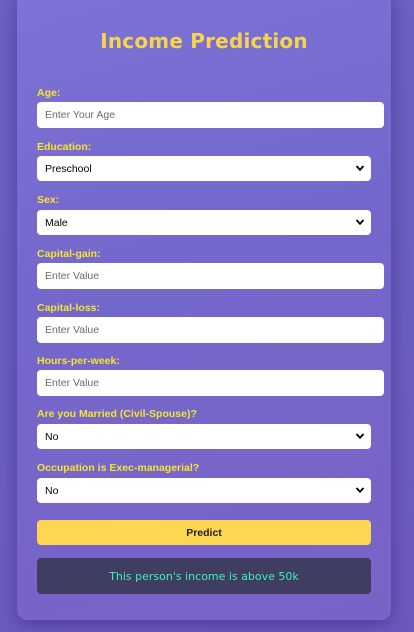 The width and height of the screenshot is (414, 632). I want to click on married-select: No, so click(204, 436).